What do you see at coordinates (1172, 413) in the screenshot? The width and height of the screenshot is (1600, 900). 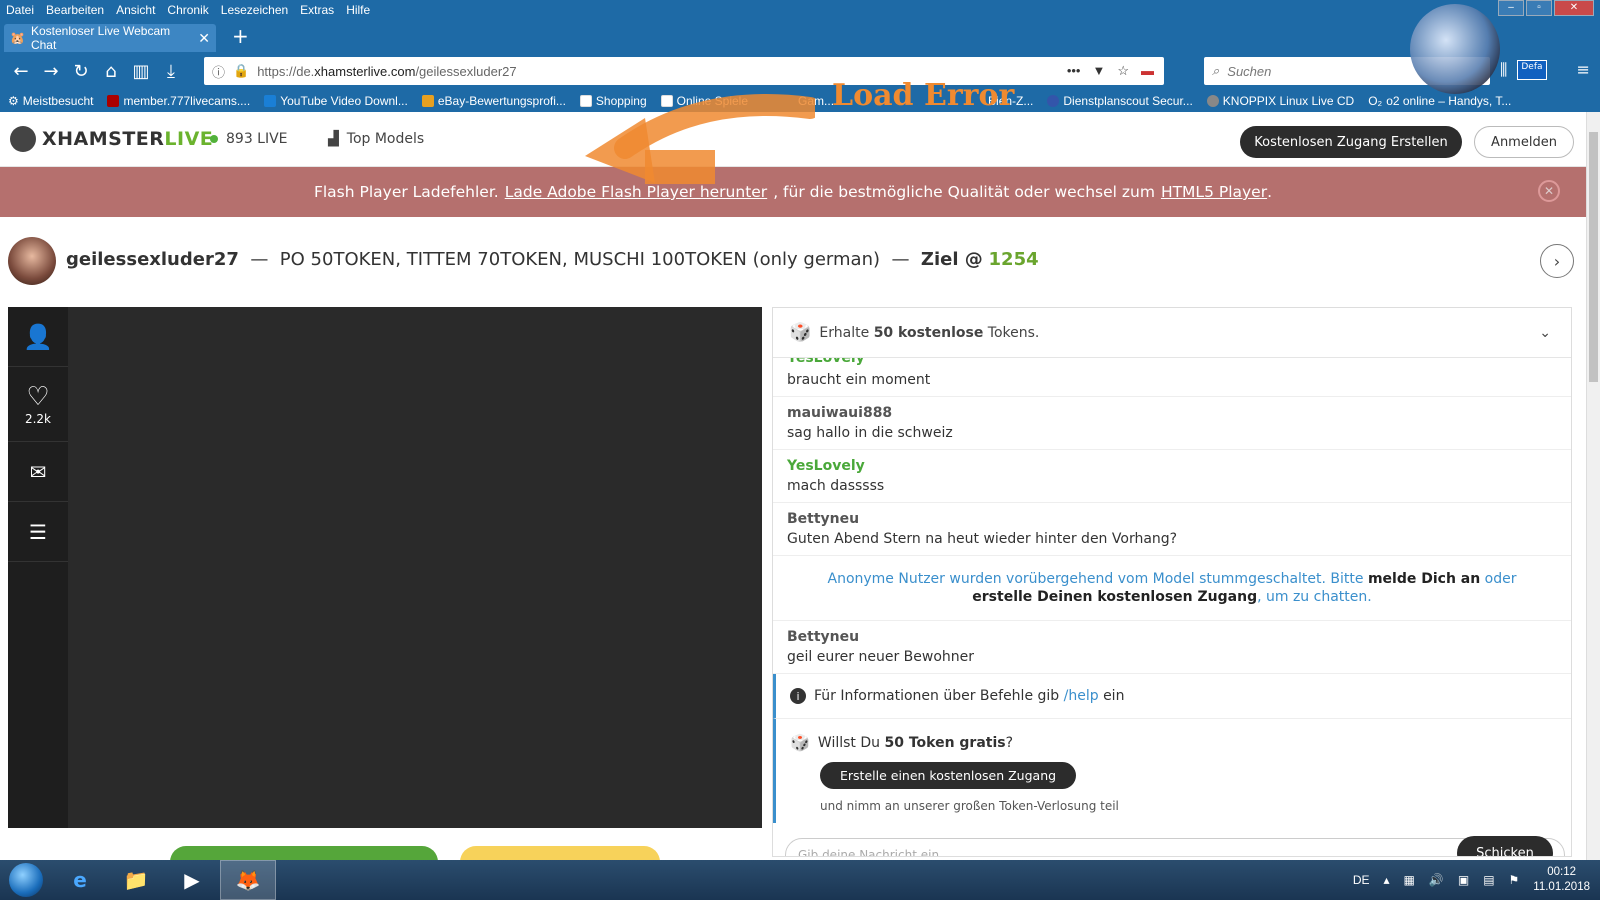 I see `chat-username: mauiwaui888` at bounding box center [1172, 413].